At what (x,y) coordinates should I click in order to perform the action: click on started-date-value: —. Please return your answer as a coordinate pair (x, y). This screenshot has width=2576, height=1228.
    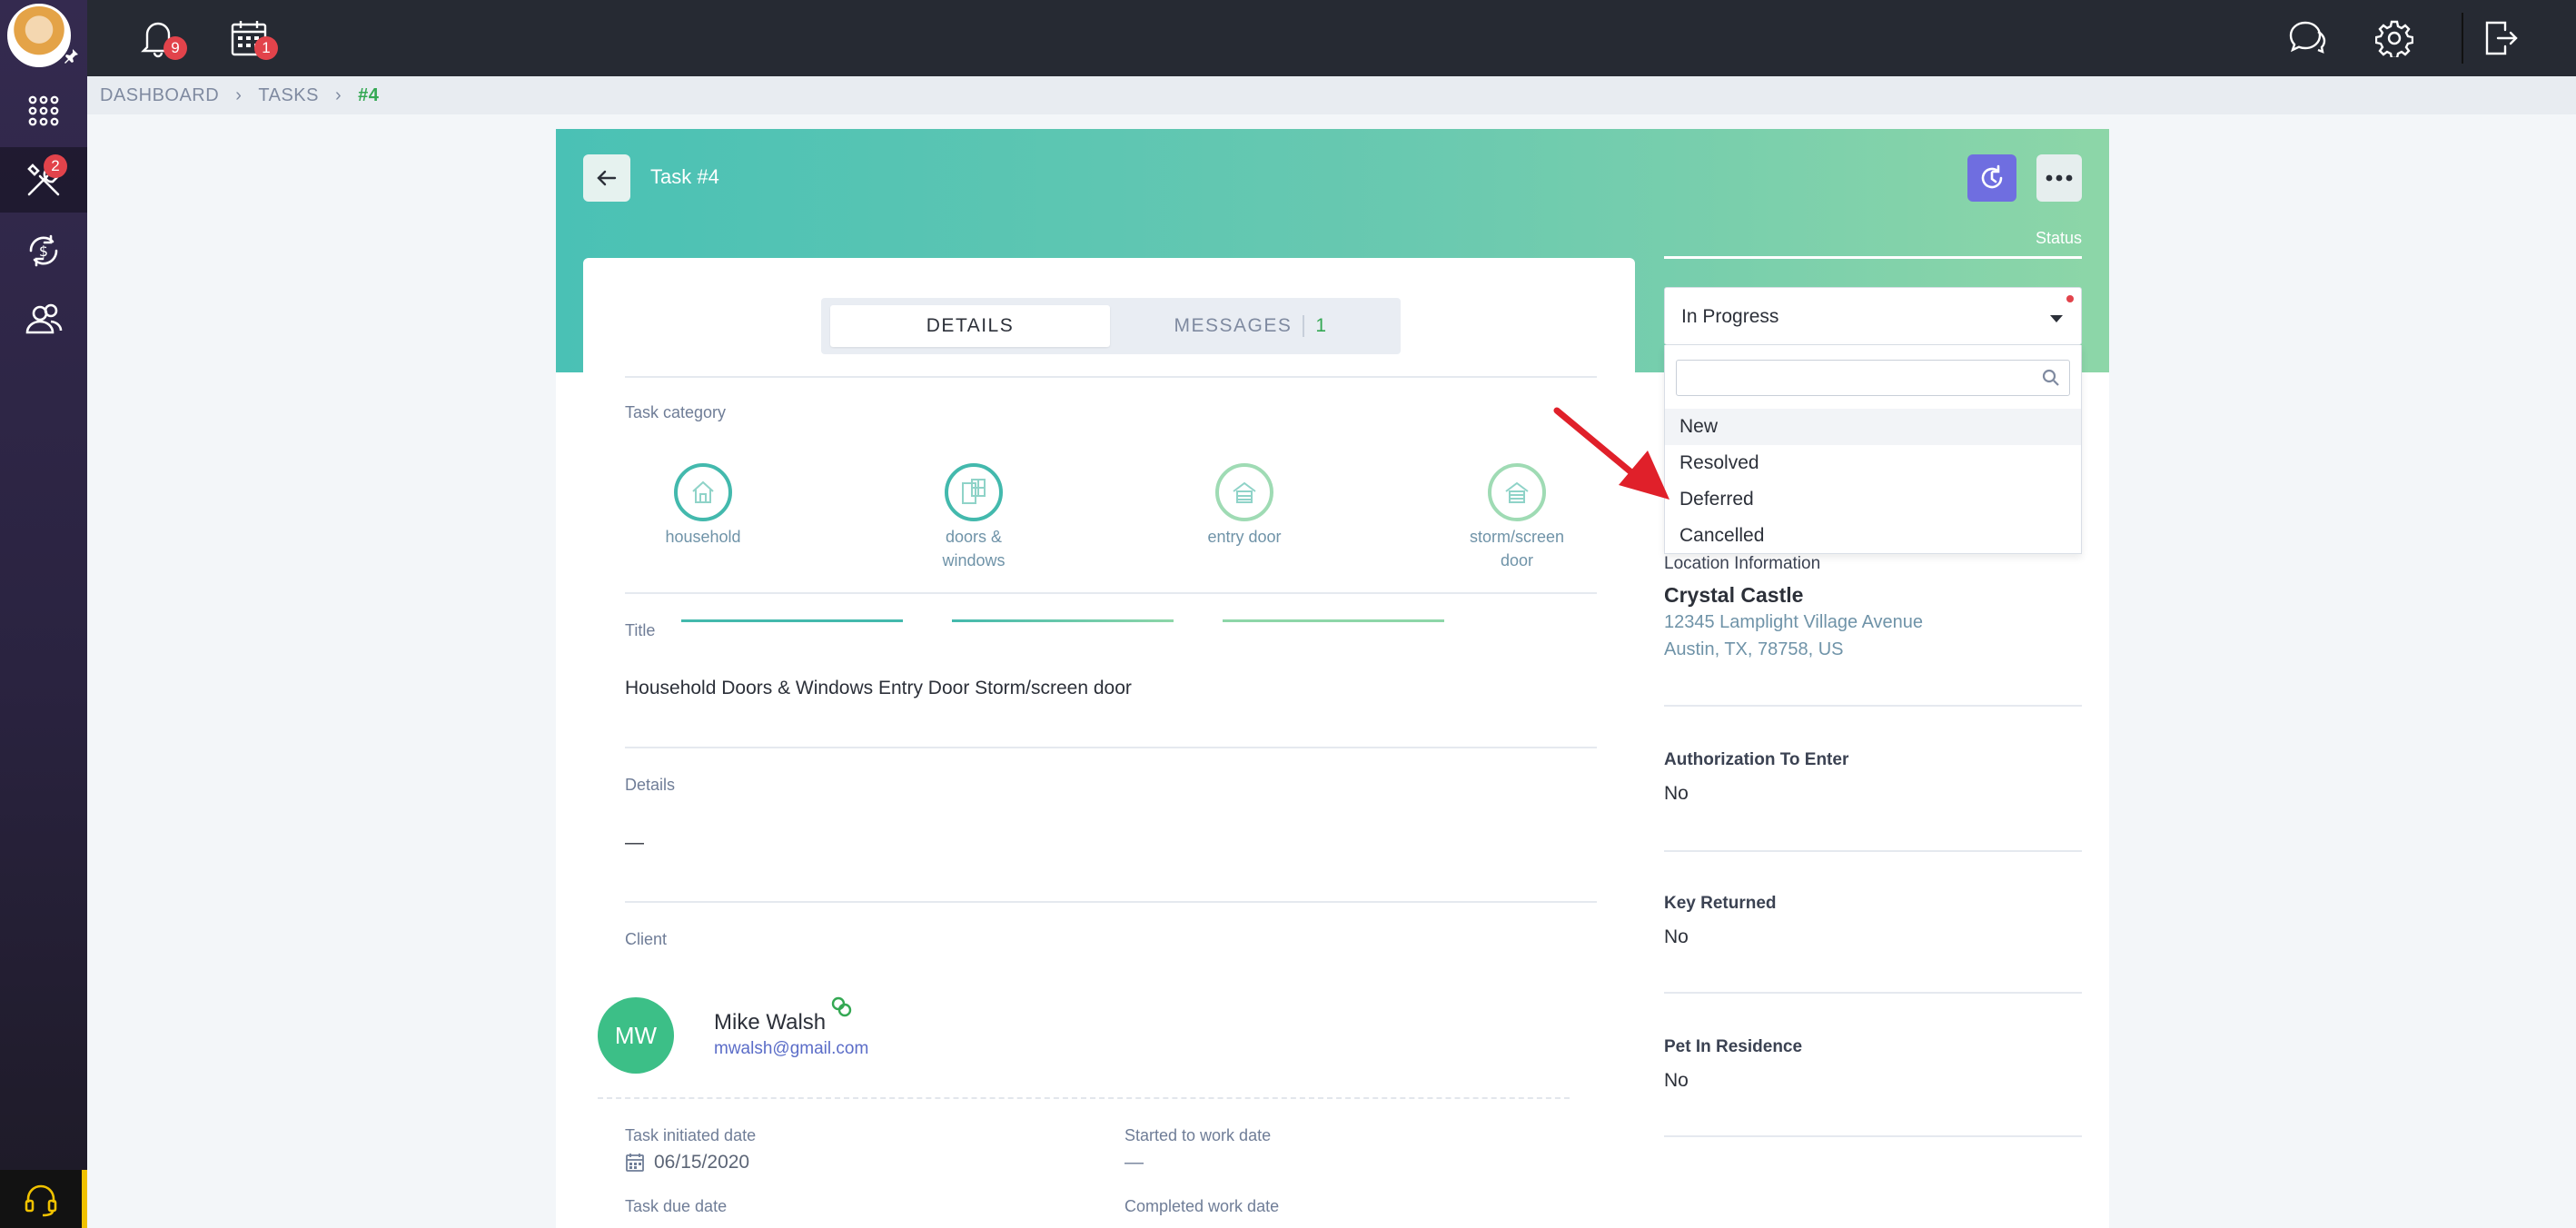
    Looking at the image, I should click on (1134, 1162).